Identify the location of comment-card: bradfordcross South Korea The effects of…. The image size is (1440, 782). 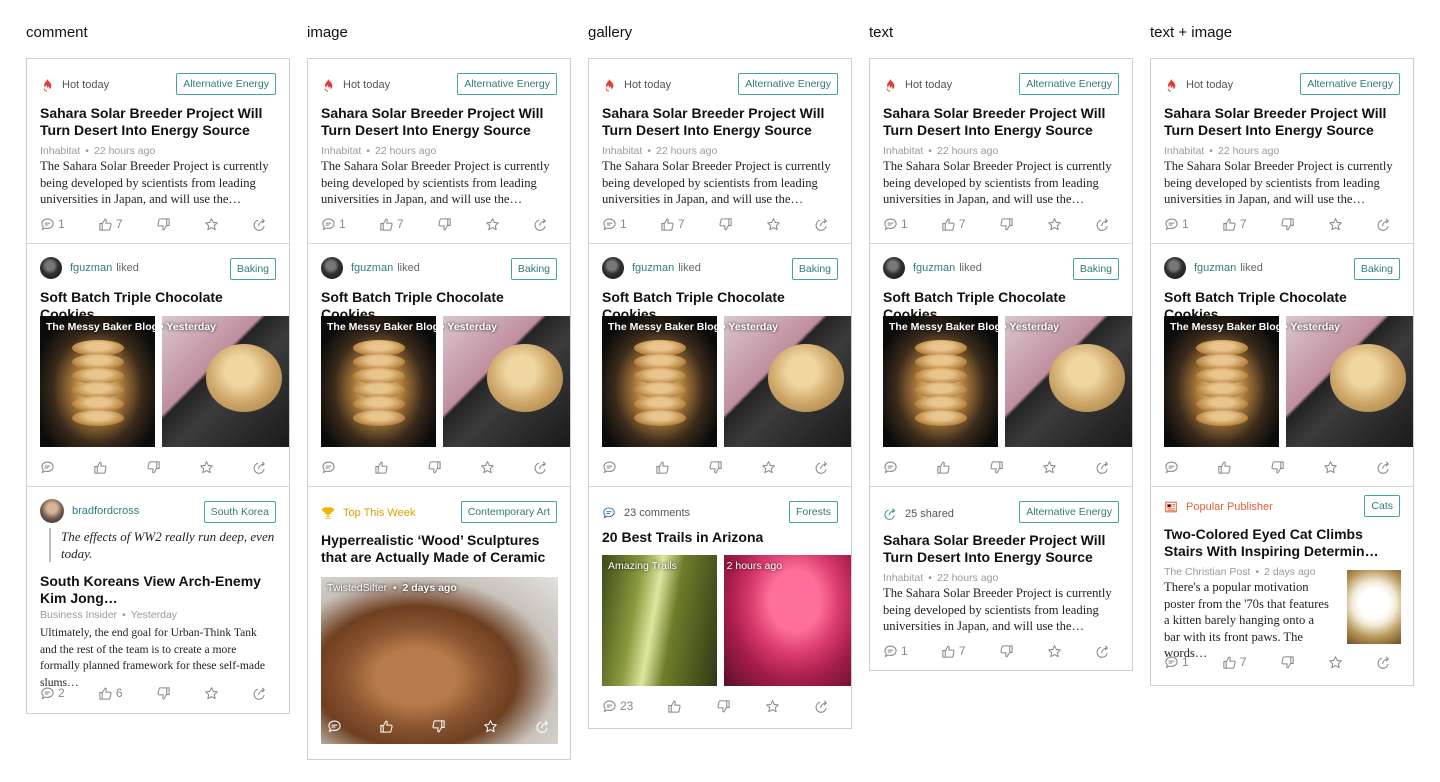
(158, 600).